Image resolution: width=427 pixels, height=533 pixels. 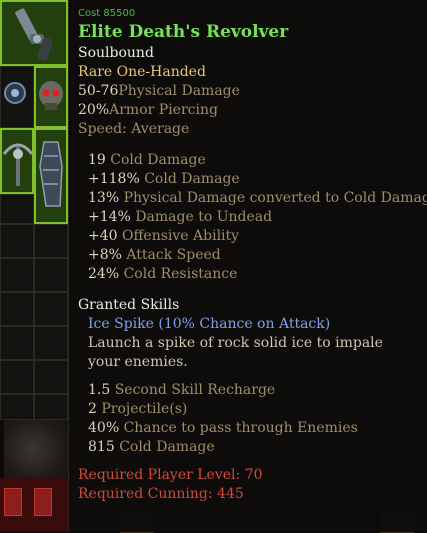 I want to click on gauntlet-icon, so click(x=51, y=174).